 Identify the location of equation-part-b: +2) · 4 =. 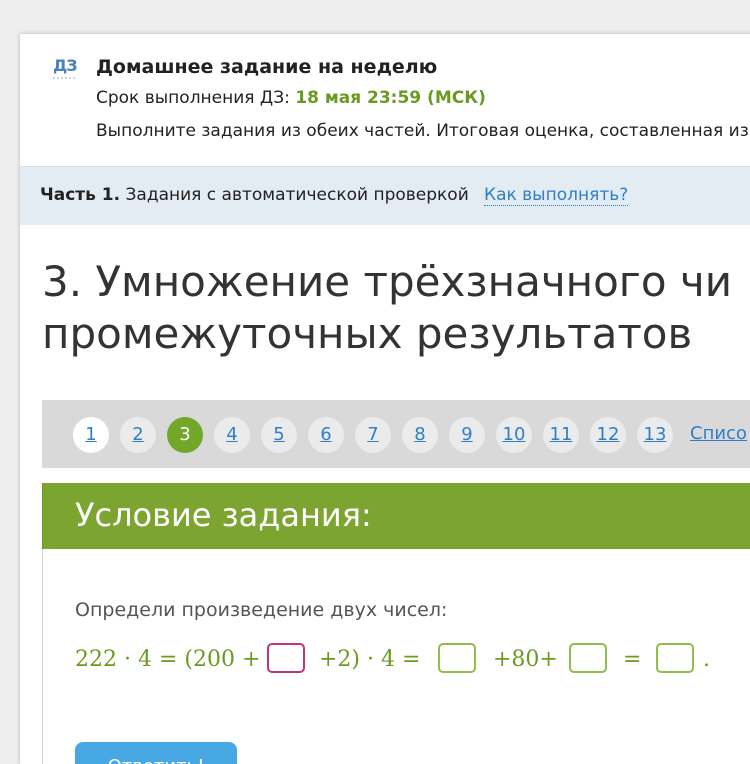
(370, 659).